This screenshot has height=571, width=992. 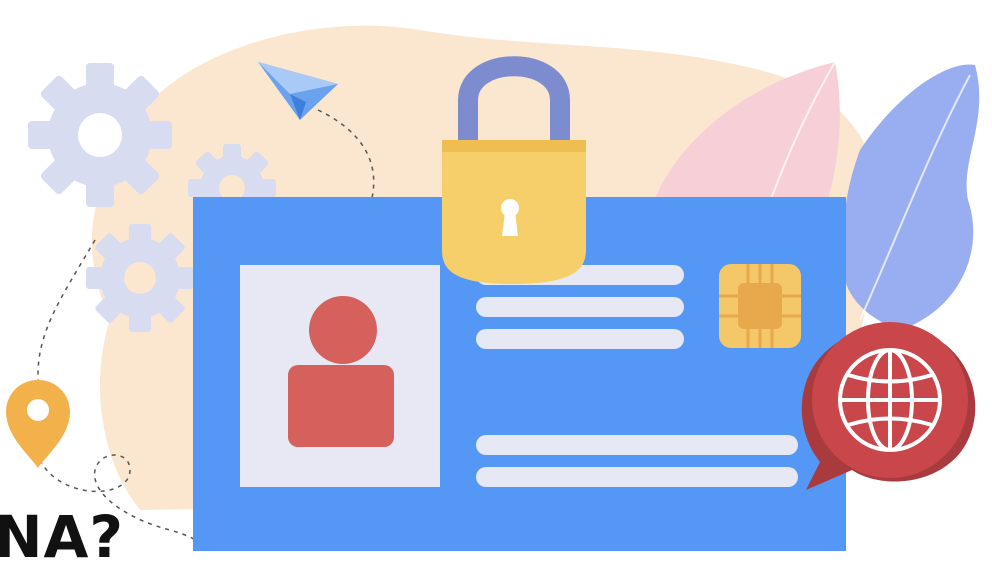 What do you see at coordinates (38, 424) in the screenshot?
I see `location-pin-icon` at bounding box center [38, 424].